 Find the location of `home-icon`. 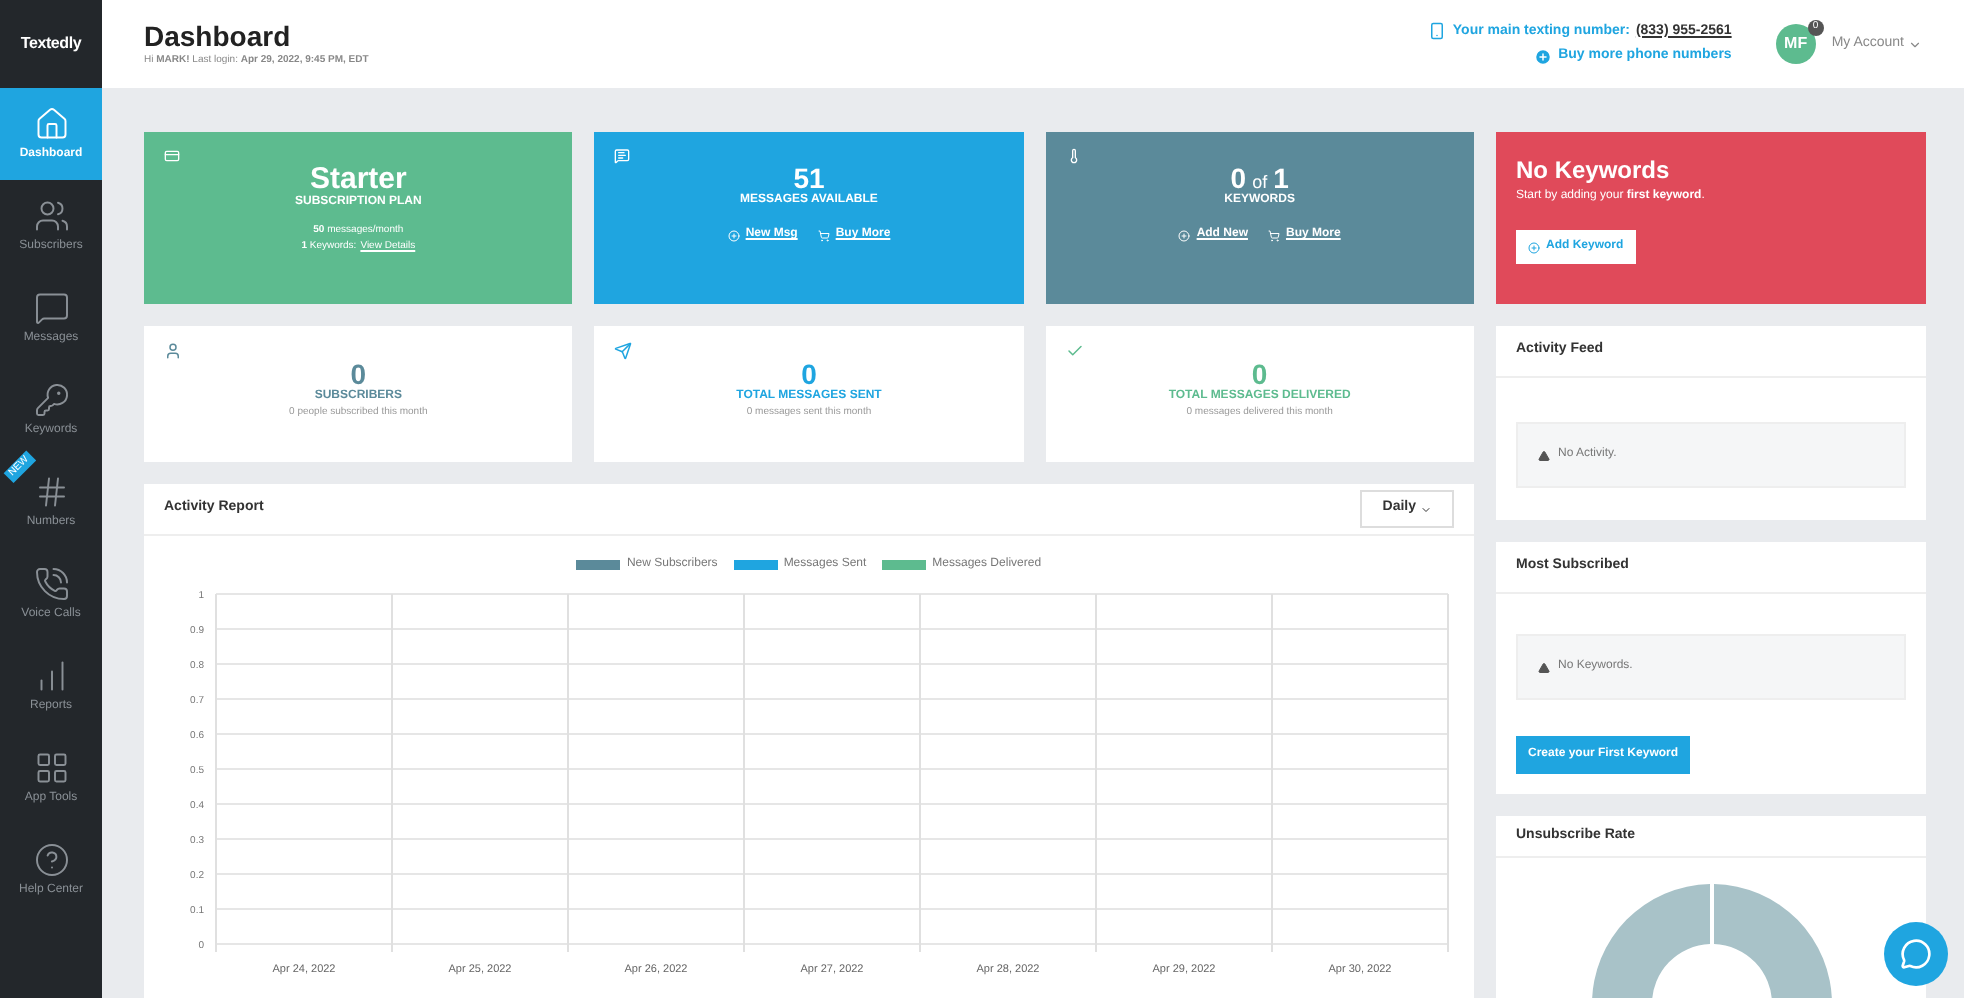

home-icon is located at coordinates (51, 123).